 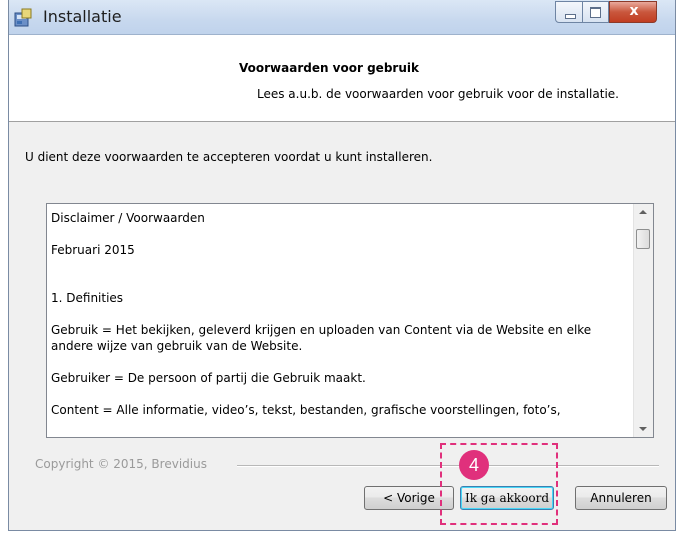 What do you see at coordinates (474, 465) in the screenshot?
I see `step-badge: 4` at bounding box center [474, 465].